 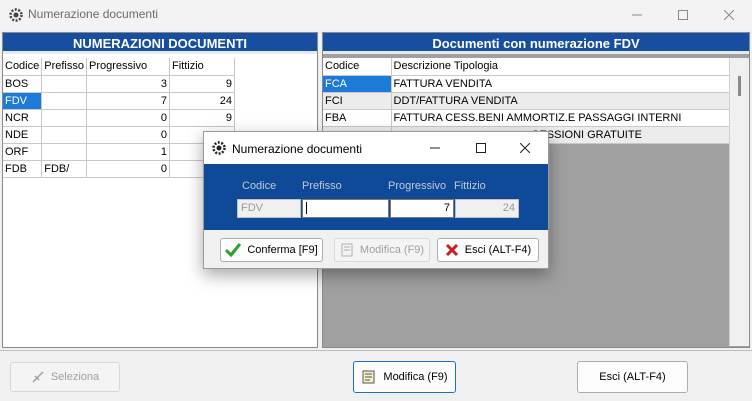 What do you see at coordinates (128, 101) in the screenshot?
I see `cell-progressivo: 7` at bounding box center [128, 101].